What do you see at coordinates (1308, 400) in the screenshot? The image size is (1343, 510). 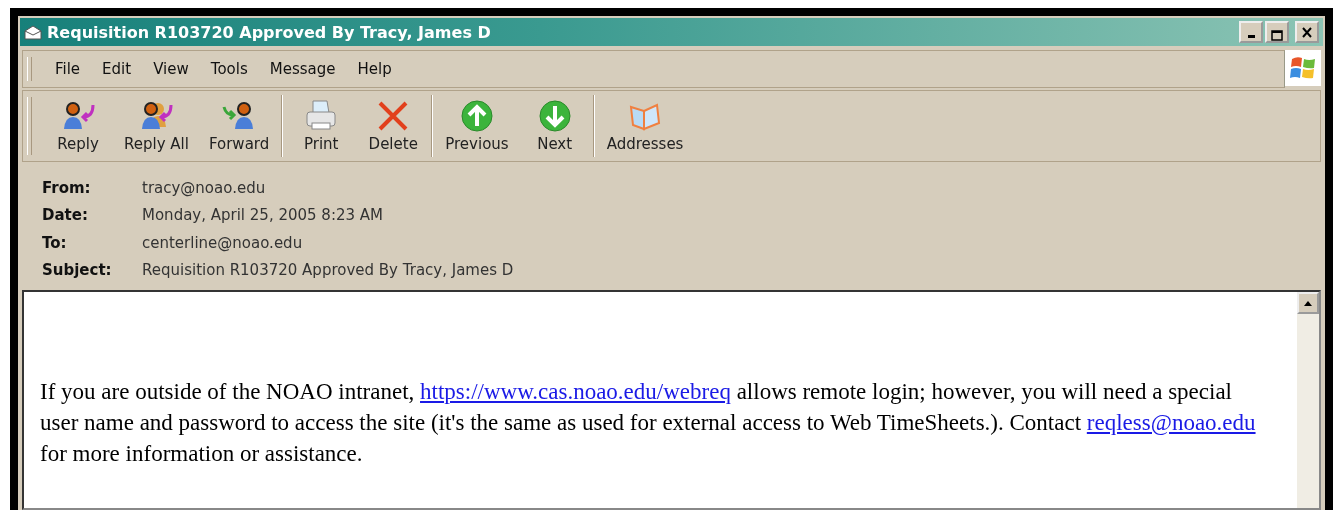 I see `scrollbar` at bounding box center [1308, 400].